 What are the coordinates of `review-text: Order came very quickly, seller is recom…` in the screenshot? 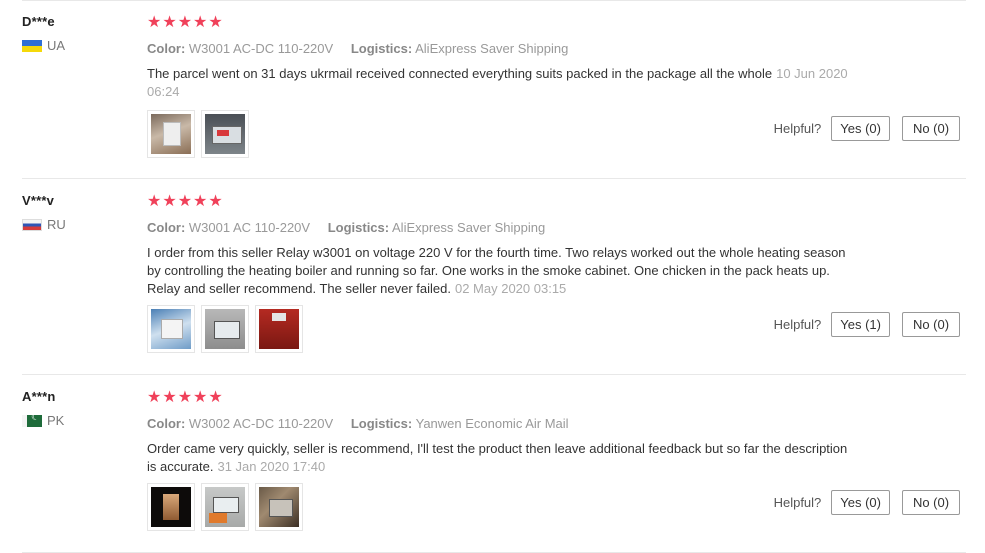 It's located at (503, 458).